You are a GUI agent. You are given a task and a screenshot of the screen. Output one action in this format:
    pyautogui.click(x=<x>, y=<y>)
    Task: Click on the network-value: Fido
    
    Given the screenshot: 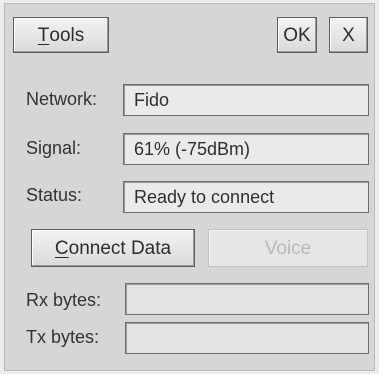 What is the action you would take?
    pyautogui.click(x=152, y=99)
    